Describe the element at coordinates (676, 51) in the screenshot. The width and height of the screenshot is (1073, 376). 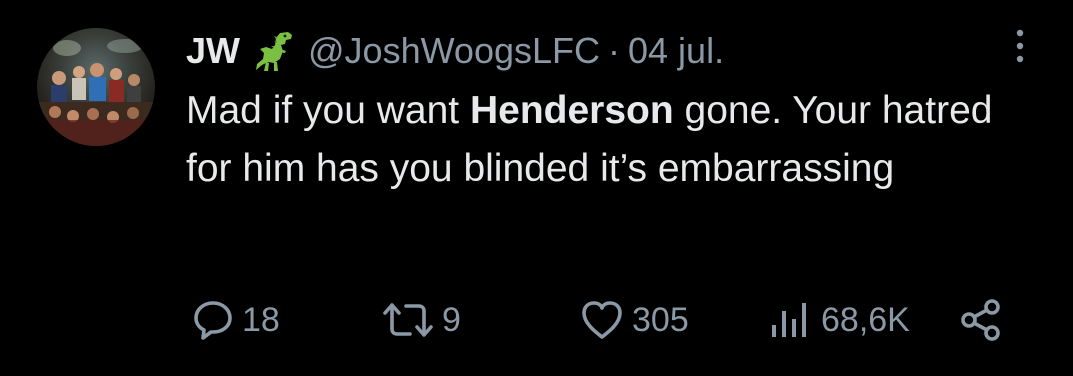
I see `tweet-date: 04 jul.` at that location.